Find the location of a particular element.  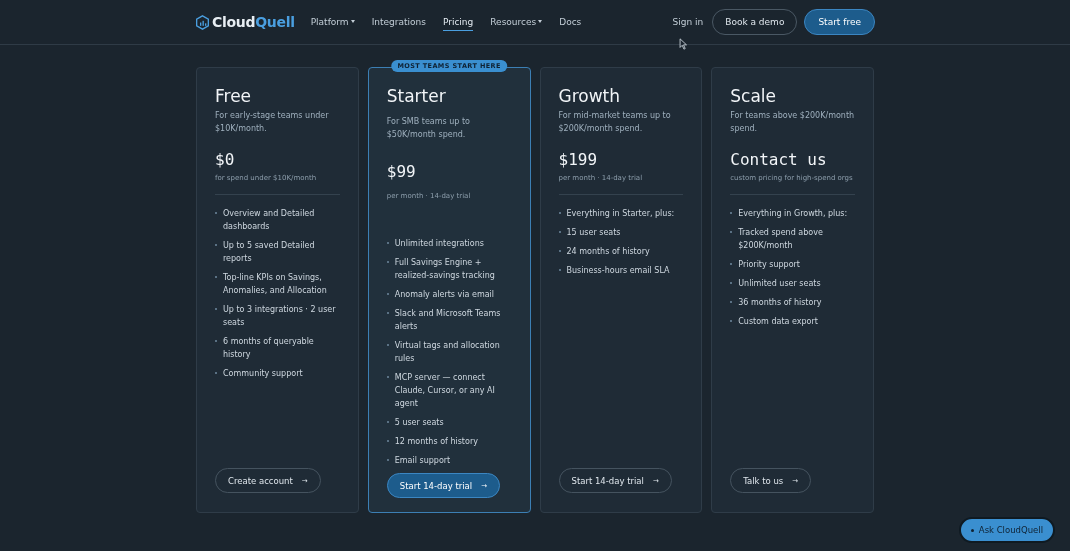

feature-text: 5 user seats is located at coordinates (419, 423).